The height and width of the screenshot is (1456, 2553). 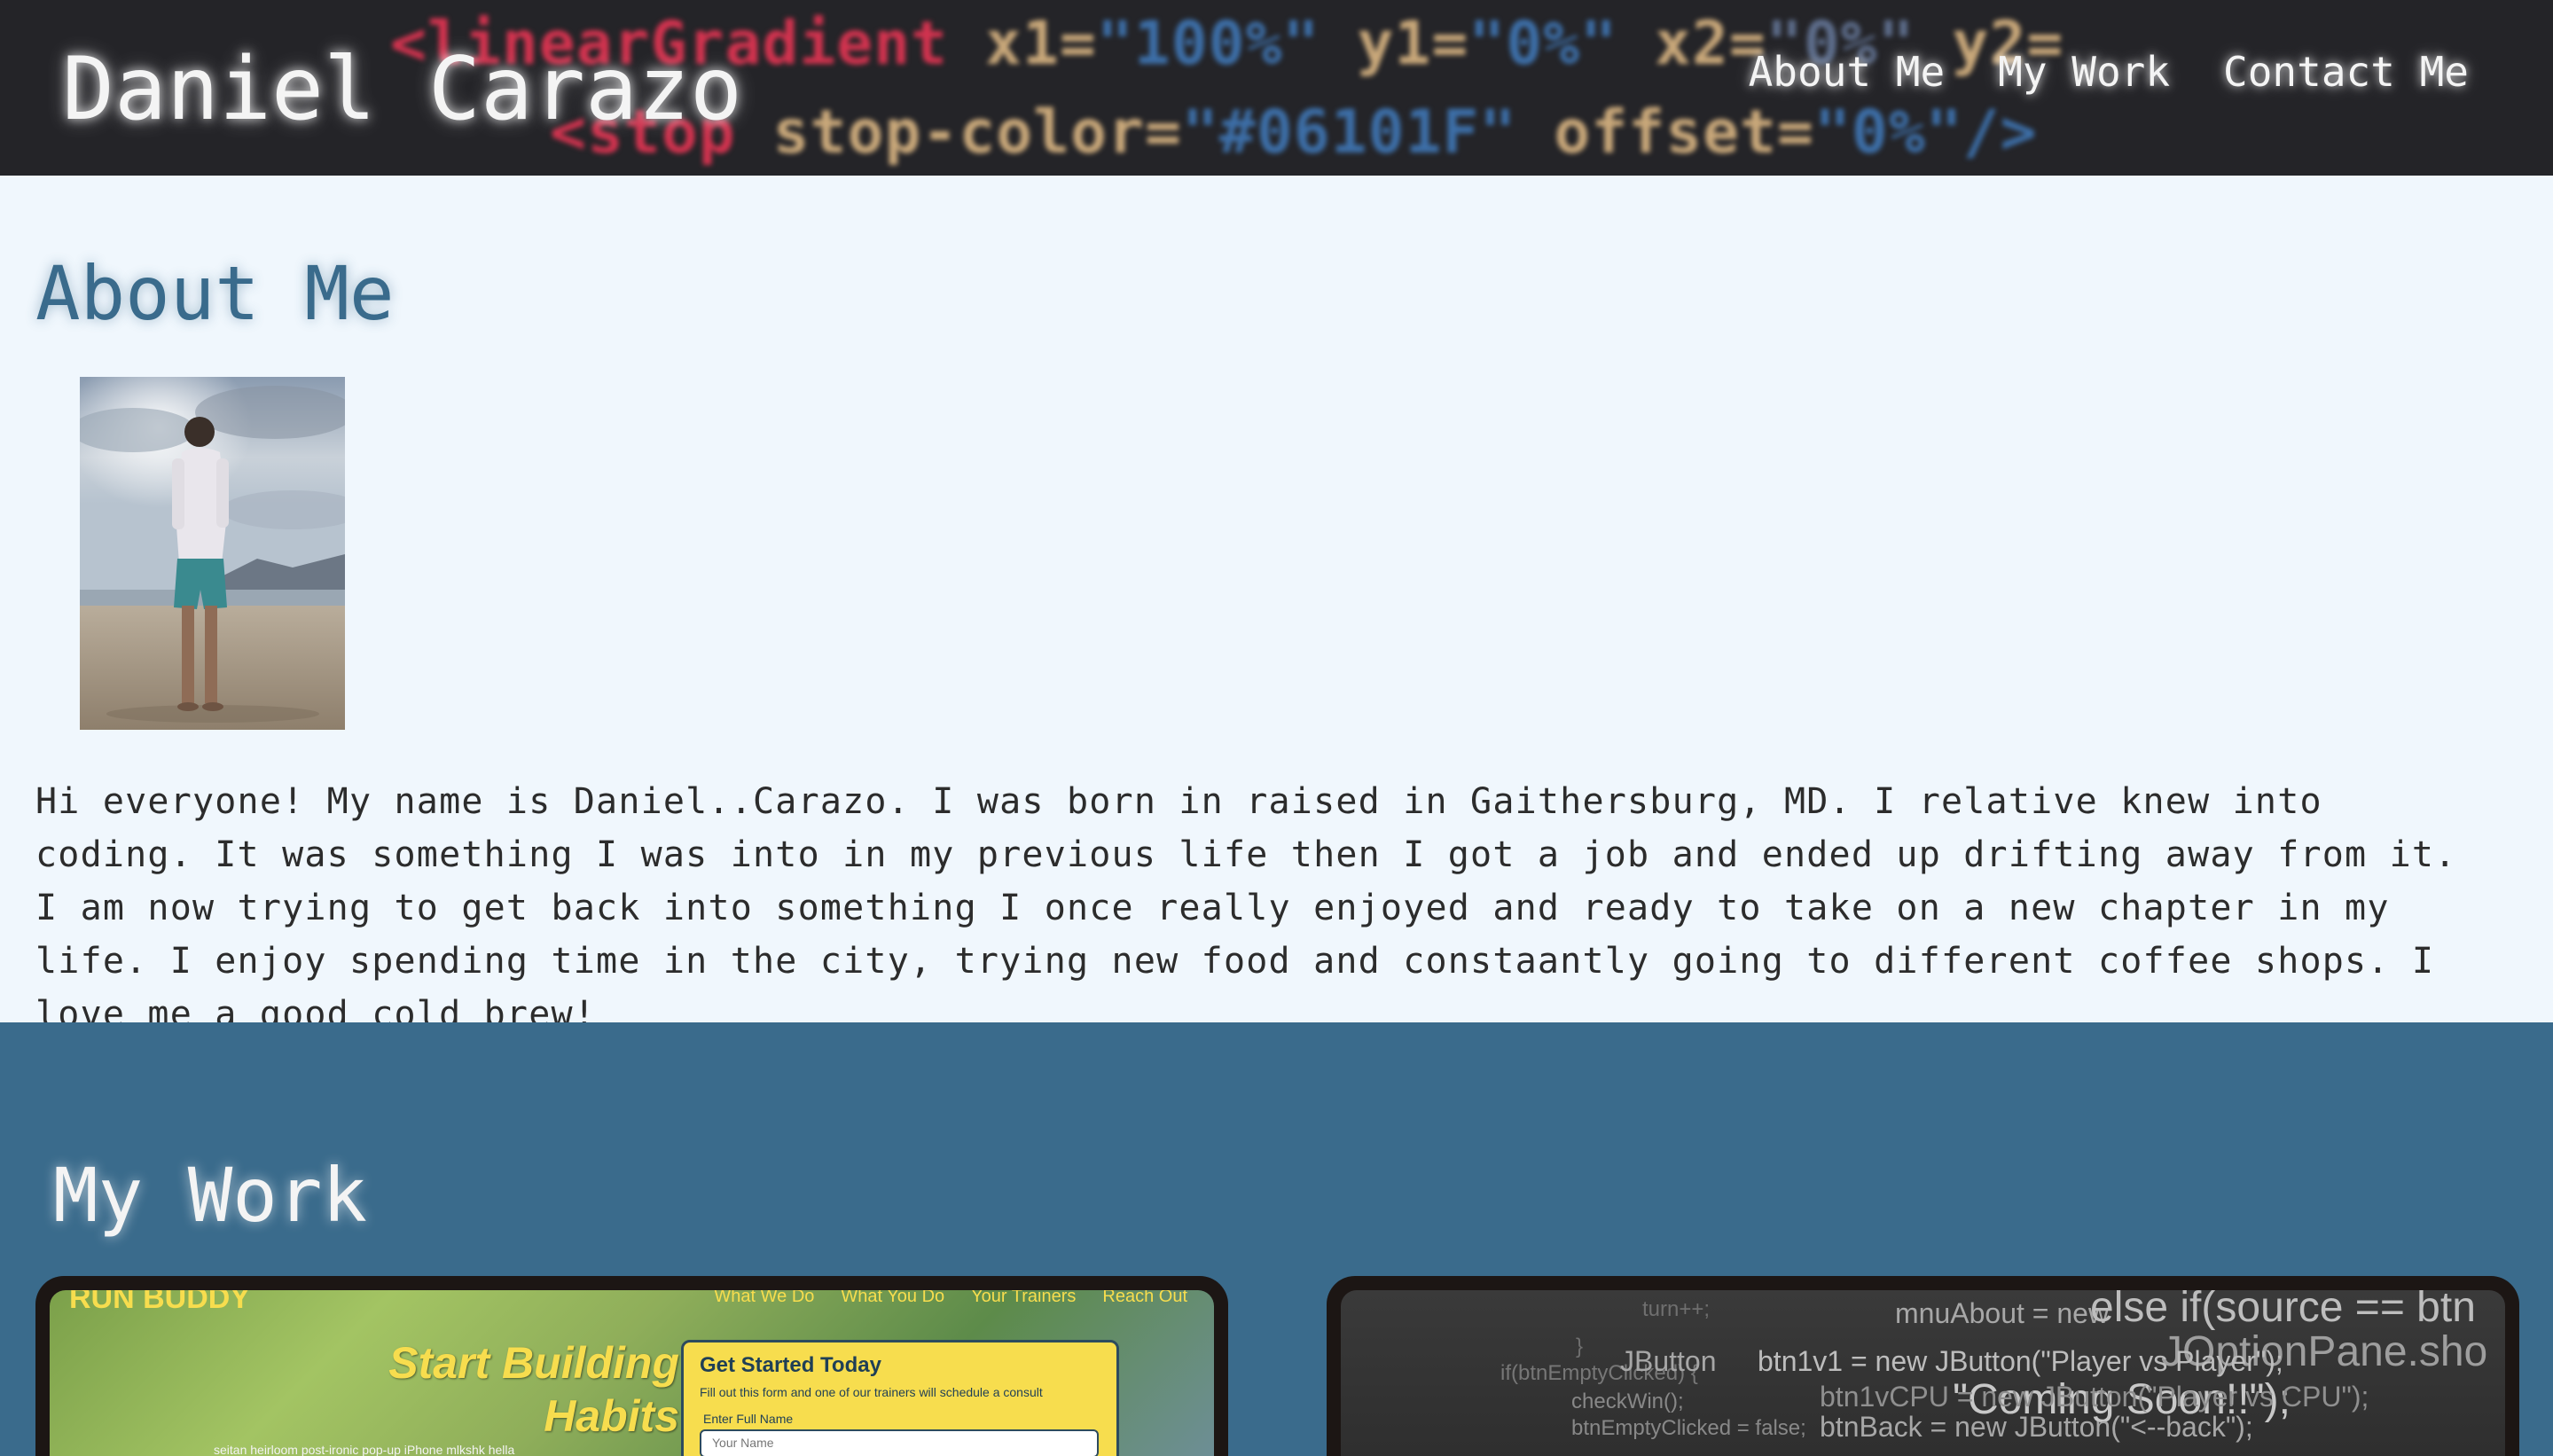 What do you see at coordinates (2084, 72) in the screenshot?
I see `nav-link-my-work: My Work` at bounding box center [2084, 72].